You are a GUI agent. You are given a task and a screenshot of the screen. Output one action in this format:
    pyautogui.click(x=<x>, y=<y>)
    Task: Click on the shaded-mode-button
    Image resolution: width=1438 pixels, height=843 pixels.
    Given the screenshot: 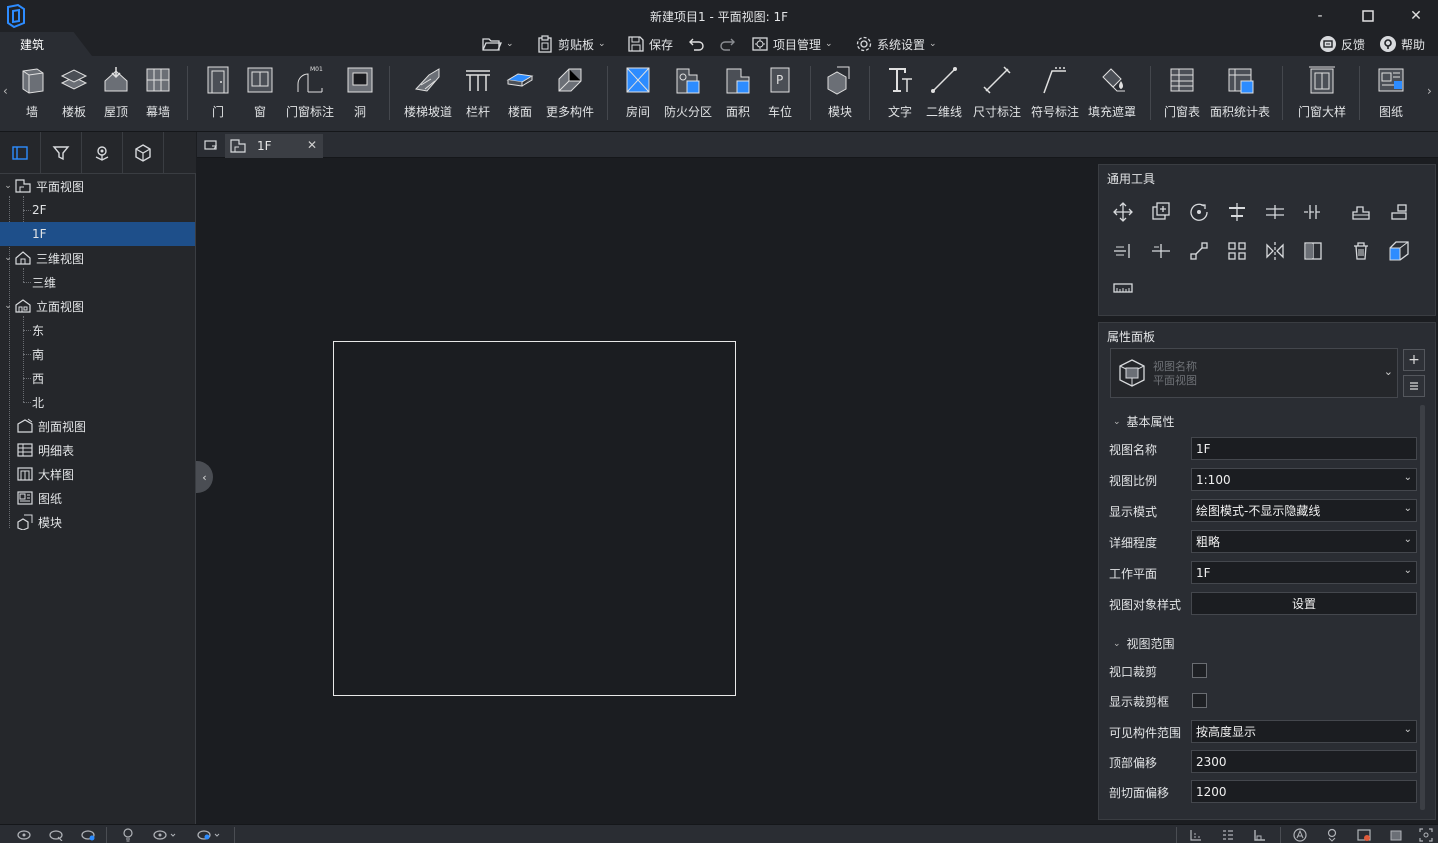 What is the action you would take?
    pyautogui.click(x=1396, y=835)
    